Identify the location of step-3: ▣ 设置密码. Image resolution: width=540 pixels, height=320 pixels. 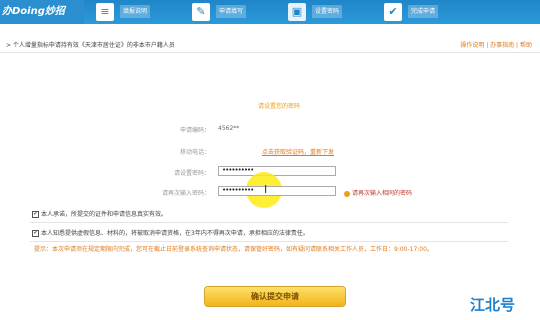
(317, 12).